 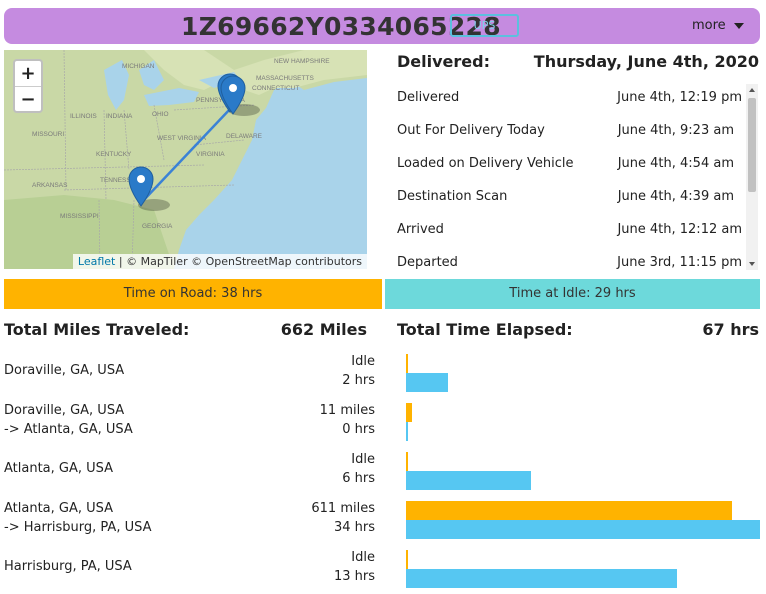 What do you see at coordinates (730, 329) in the screenshot?
I see `time-value: 67 hrs` at bounding box center [730, 329].